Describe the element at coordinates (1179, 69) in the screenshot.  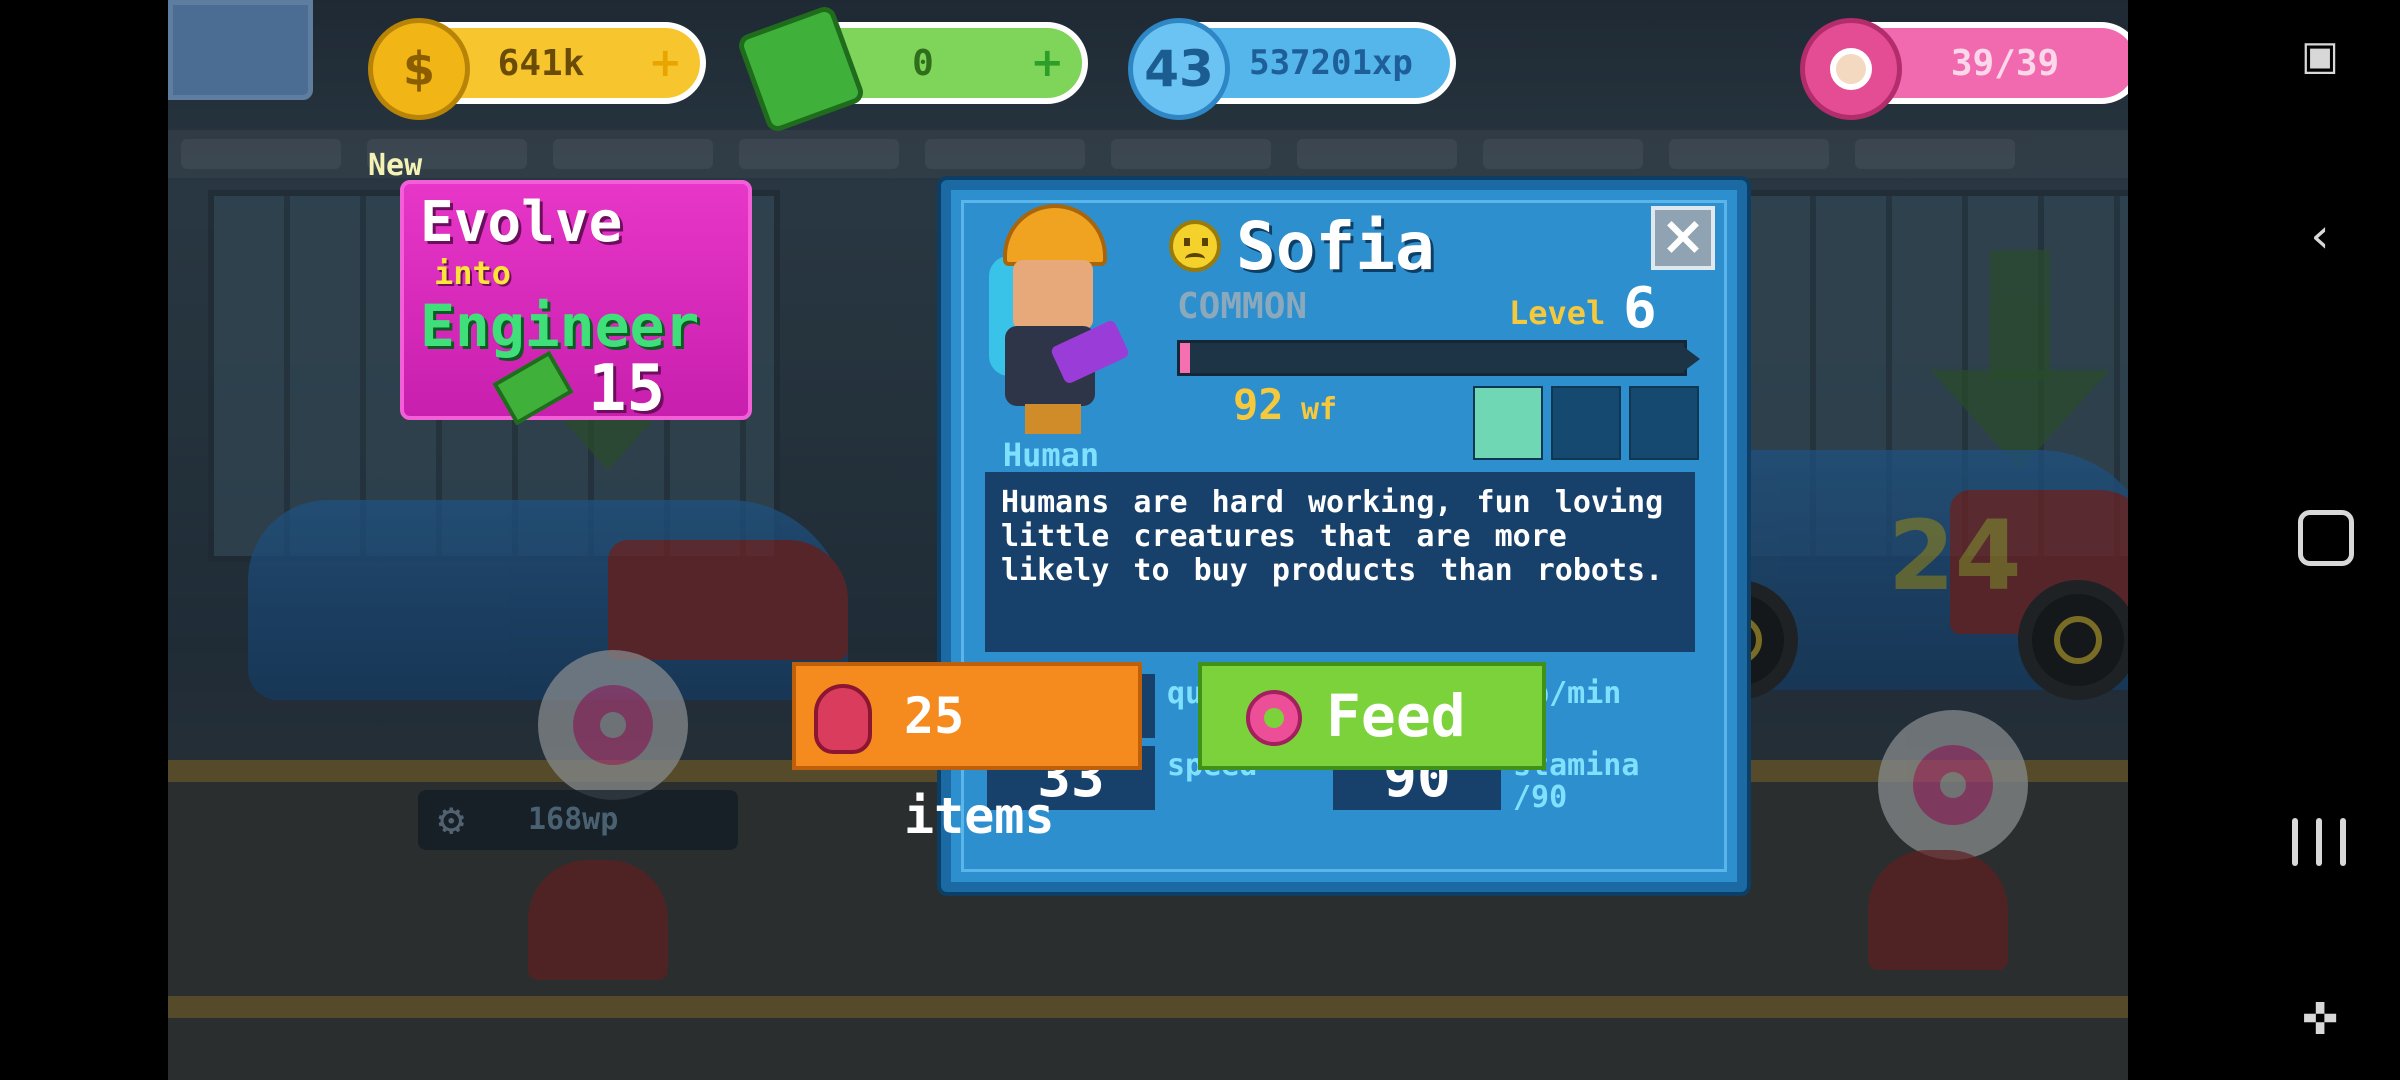
I see `player-level: 43` at that location.